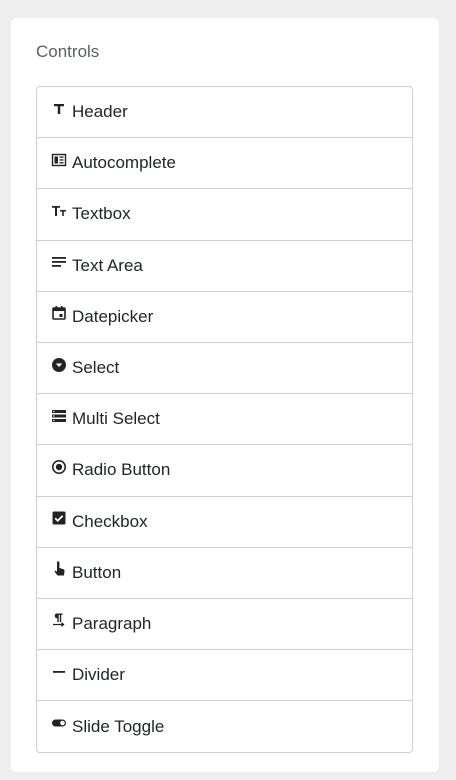 This screenshot has height=780, width=456. I want to click on control-item-datepicker: Datepicker, so click(224, 317).